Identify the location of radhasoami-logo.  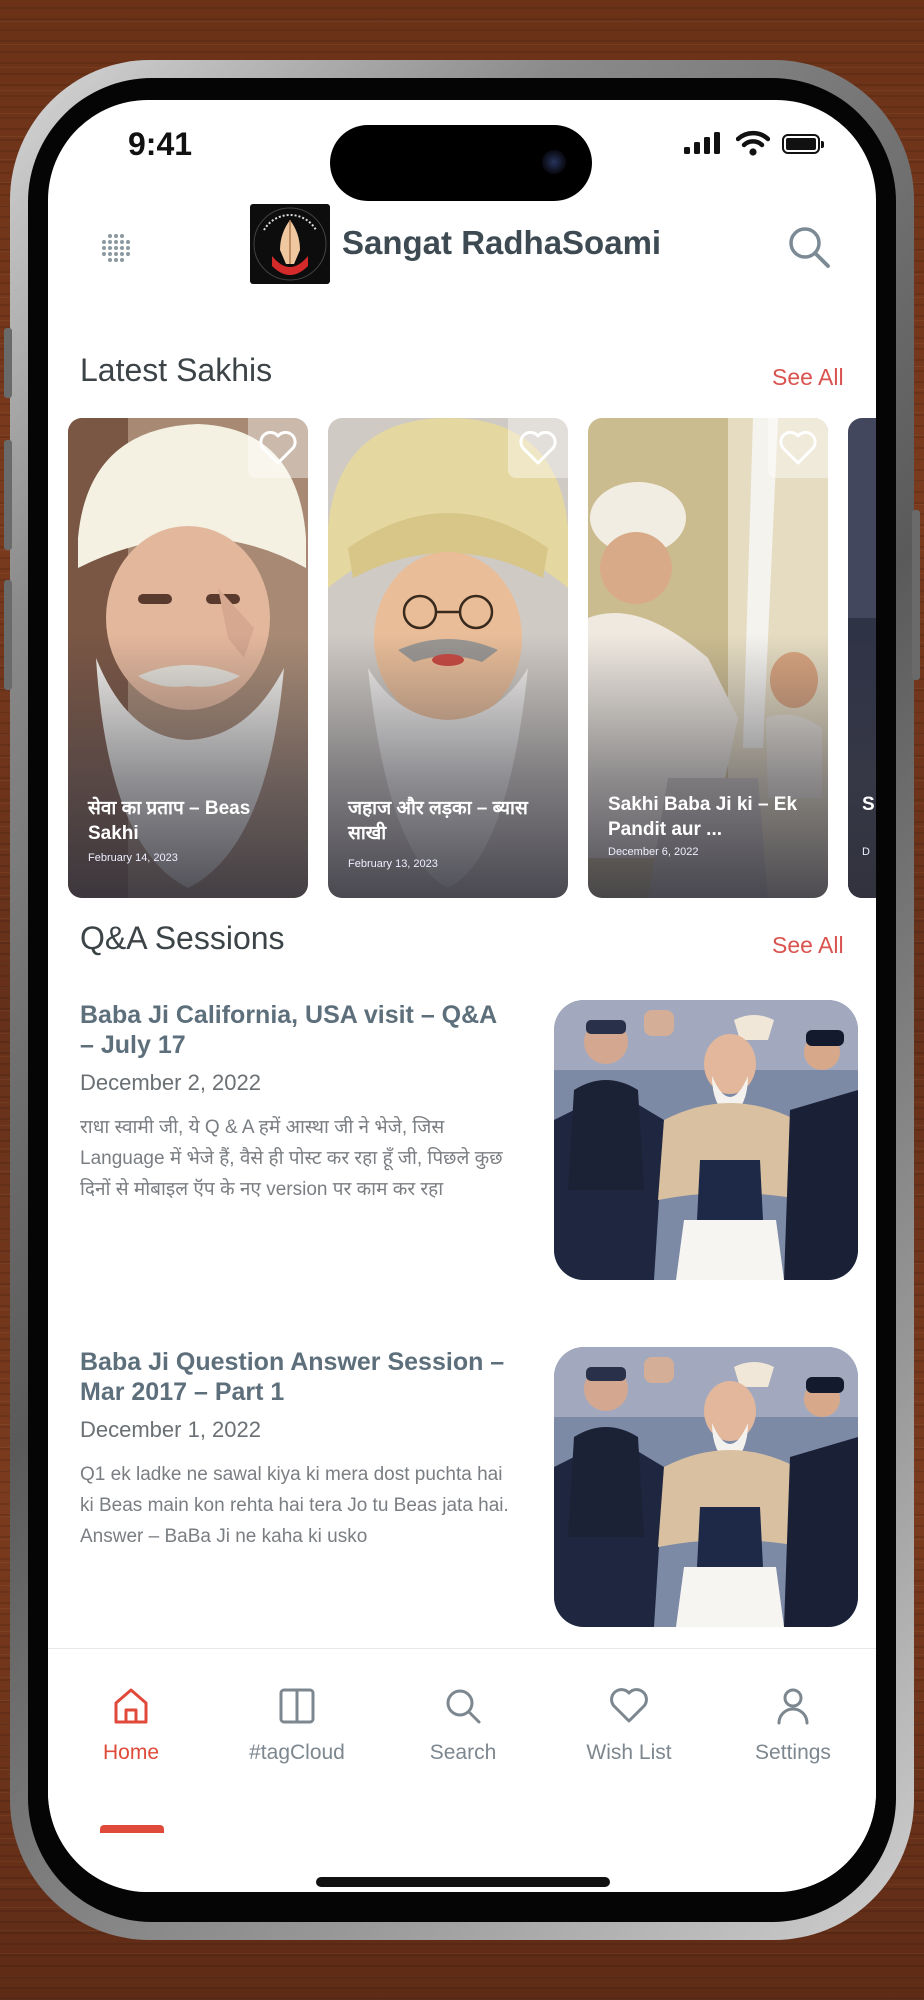
(290, 244).